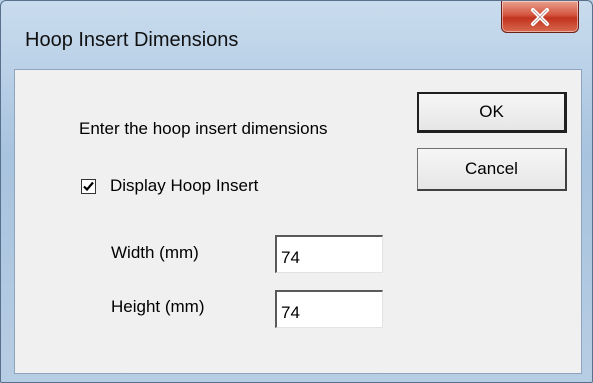 The image size is (593, 383). I want to click on checkmark-icon, so click(88, 186).